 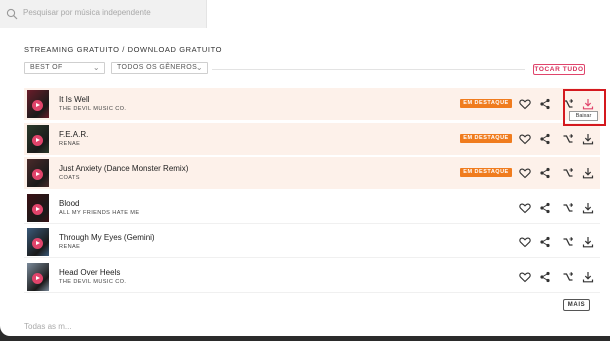 I want to click on track-artist: ALL MY FRIENDS HATE ME, so click(x=99, y=213).